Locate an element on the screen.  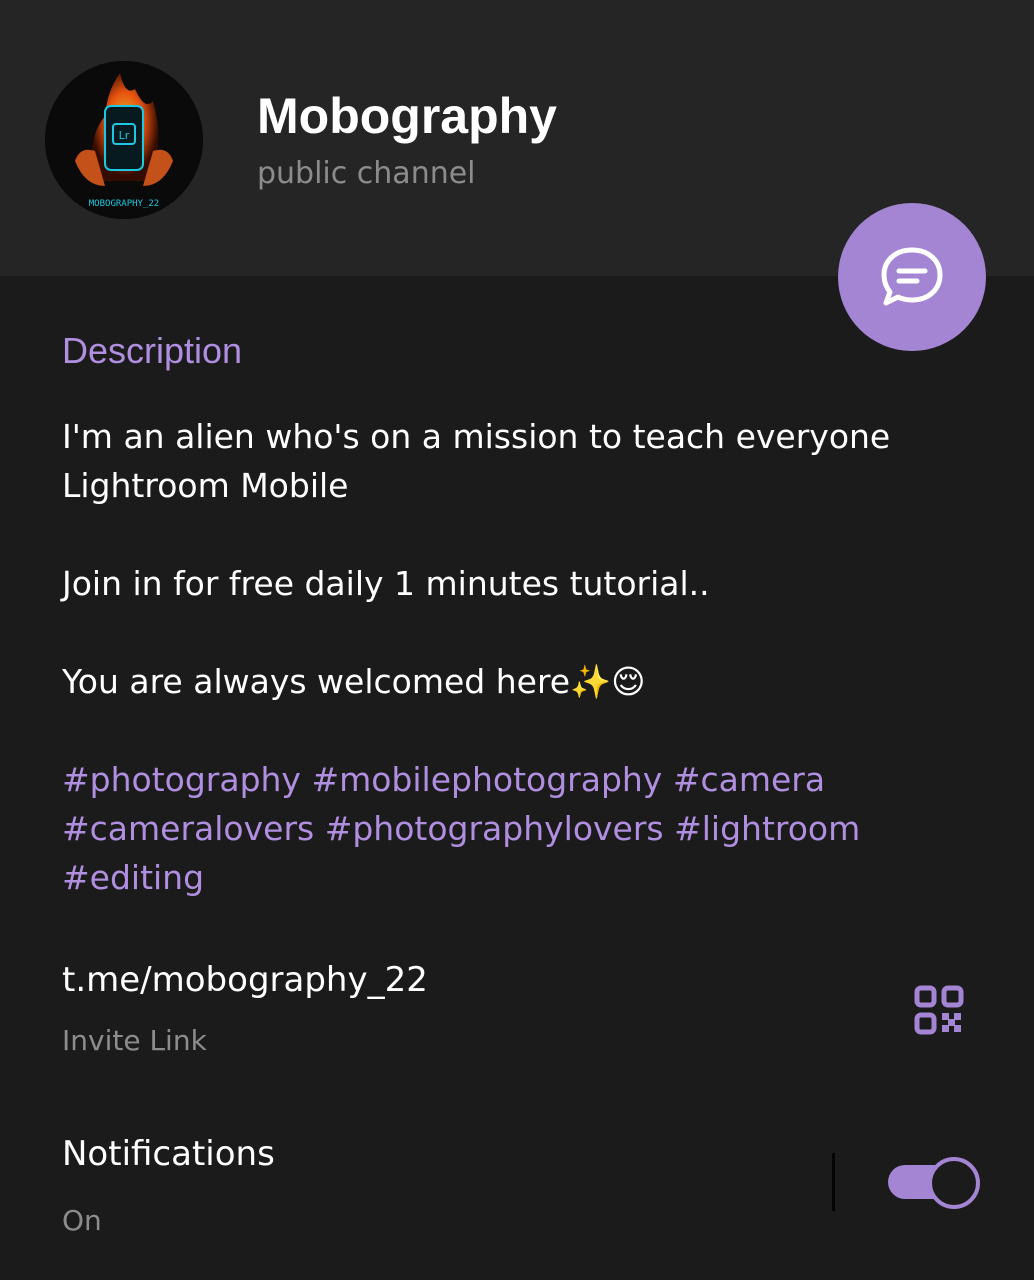
qr-code-icon is located at coordinates (939, 1010).